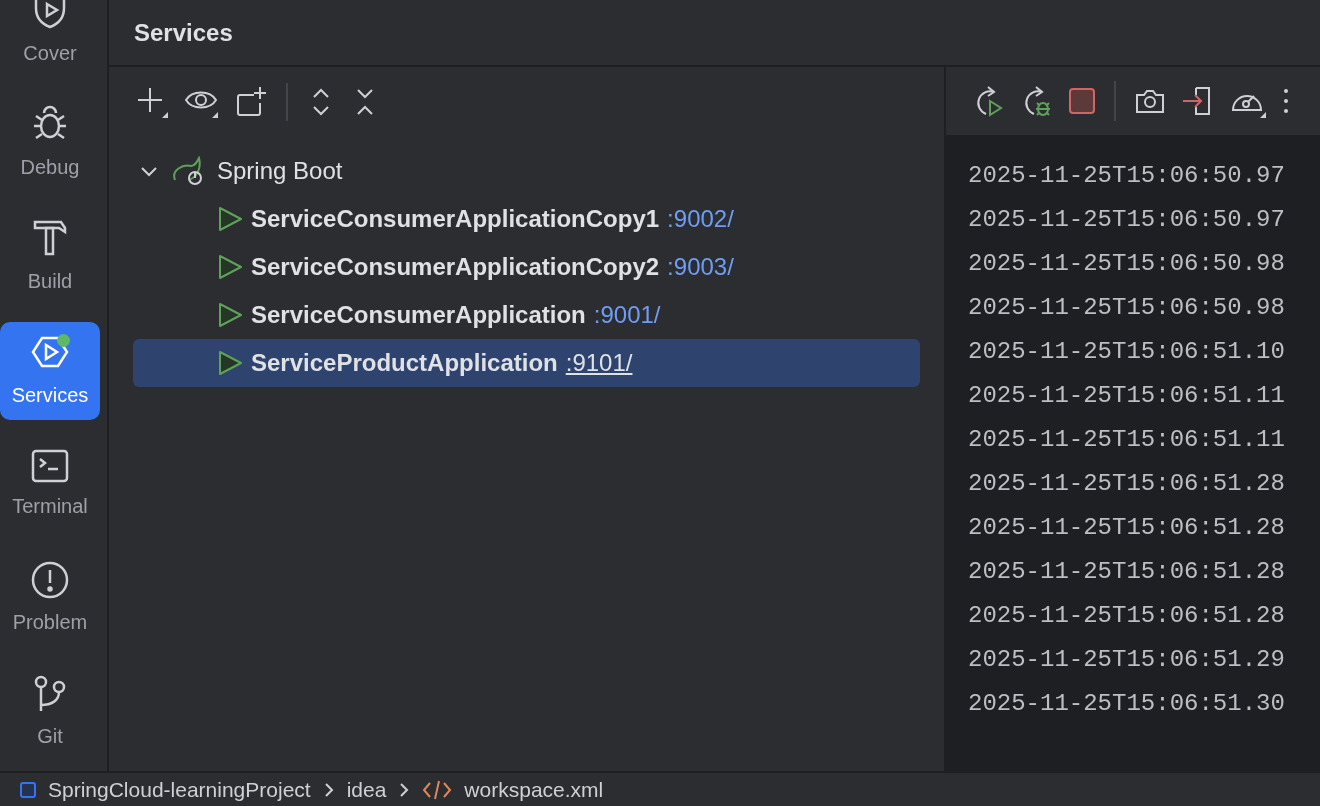 The image size is (1320, 806). Describe the element at coordinates (700, 267) in the screenshot. I see `port-link: :9003/` at that location.